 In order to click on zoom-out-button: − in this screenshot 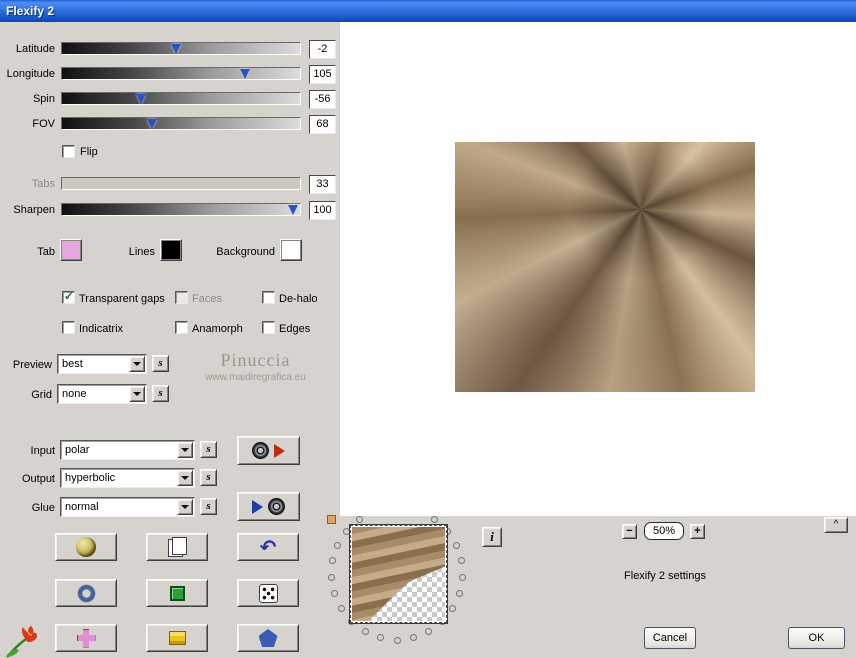, I will do `click(629, 531)`.